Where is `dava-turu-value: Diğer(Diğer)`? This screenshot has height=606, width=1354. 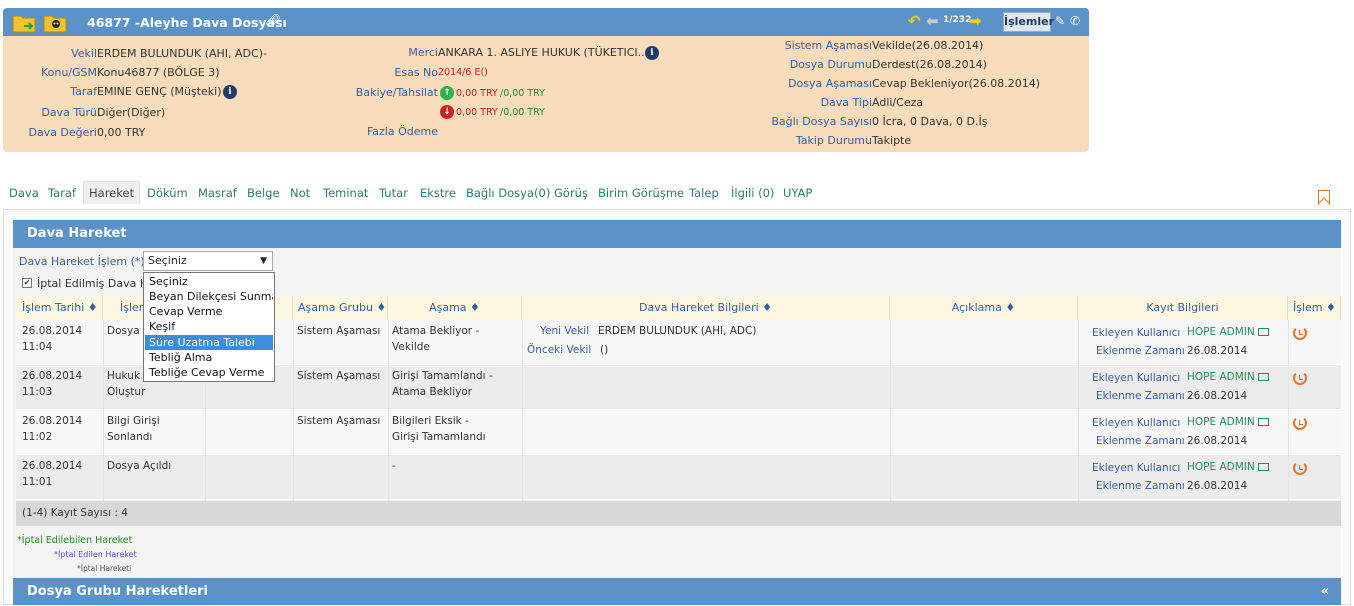 dava-turu-value: Diğer(Diğer) is located at coordinates (131, 112).